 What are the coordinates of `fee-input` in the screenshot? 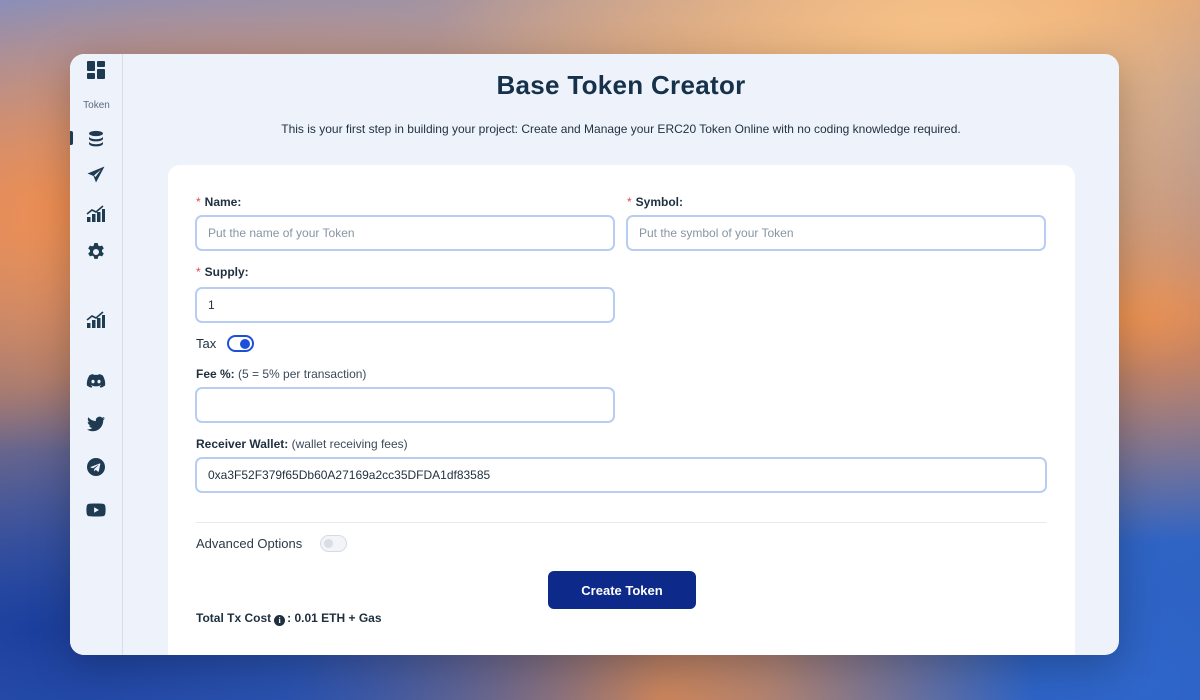 It's located at (405, 405).